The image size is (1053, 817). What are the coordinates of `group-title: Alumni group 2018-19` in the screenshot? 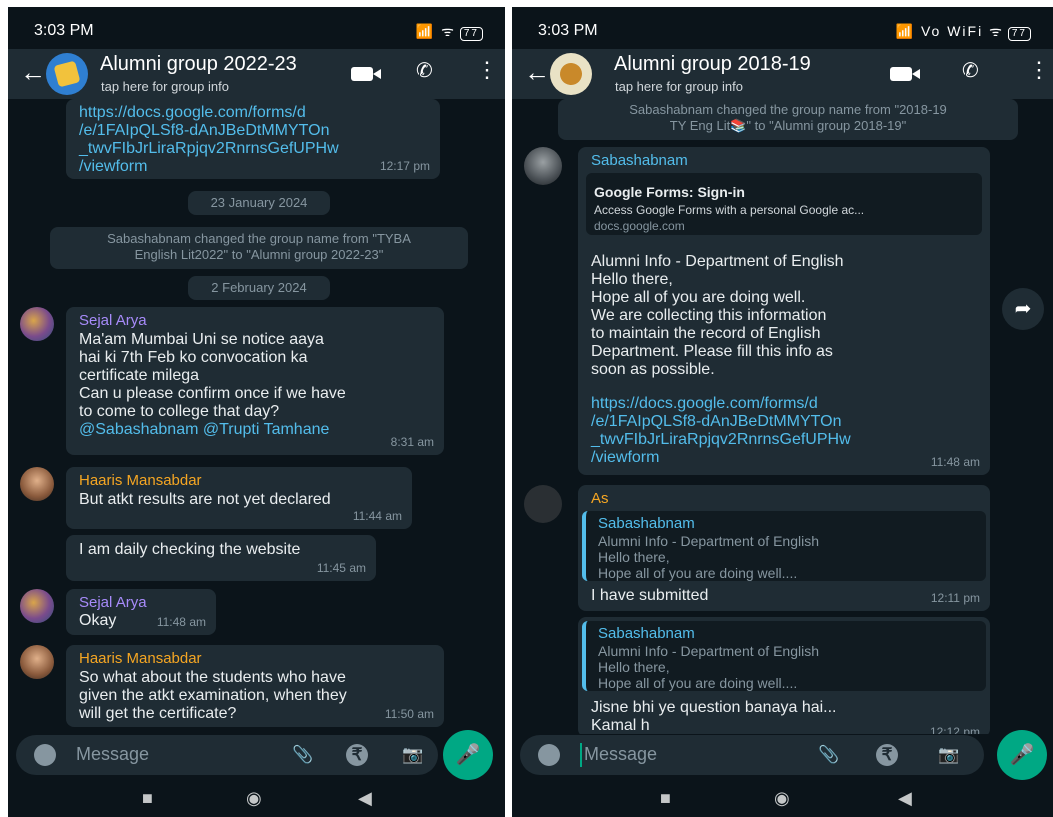 It's located at (712, 64).